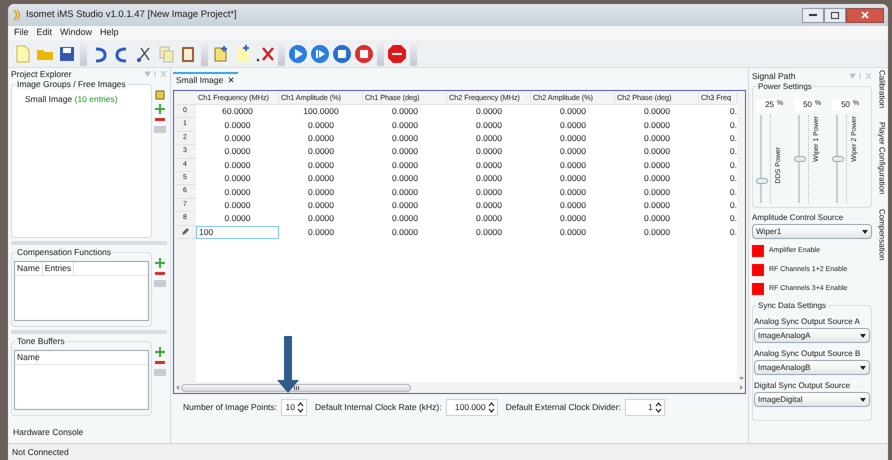 This screenshot has width=892, height=460. What do you see at coordinates (563, 407) in the screenshot?
I see `setting-label: Default External Clock Divider:` at bounding box center [563, 407].